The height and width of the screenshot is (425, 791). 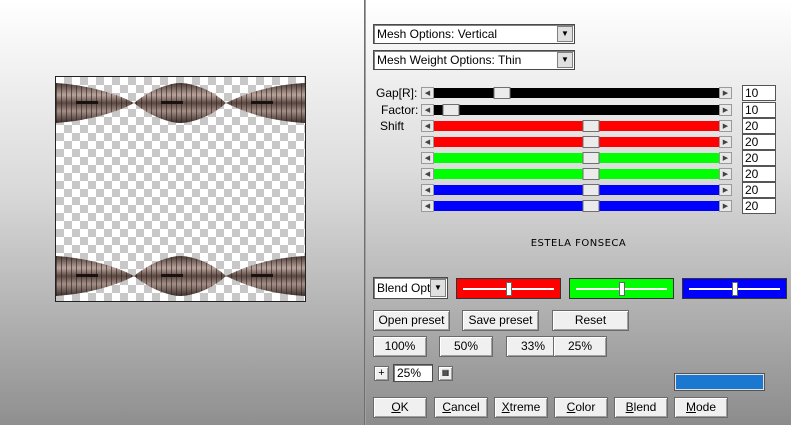 What do you see at coordinates (690, 407) in the screenshot?
I see `mode-mnemonic: M` at bounding box center [690, 407].